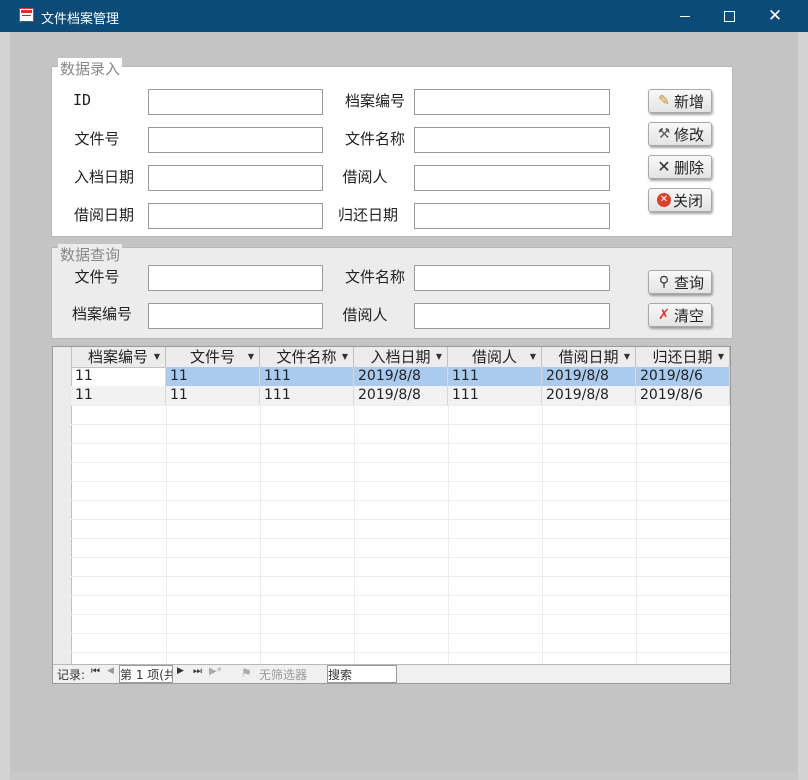 The width and height of the screenshot is (808, 780). I want to click on query-borrower-field, so click(512, 316).